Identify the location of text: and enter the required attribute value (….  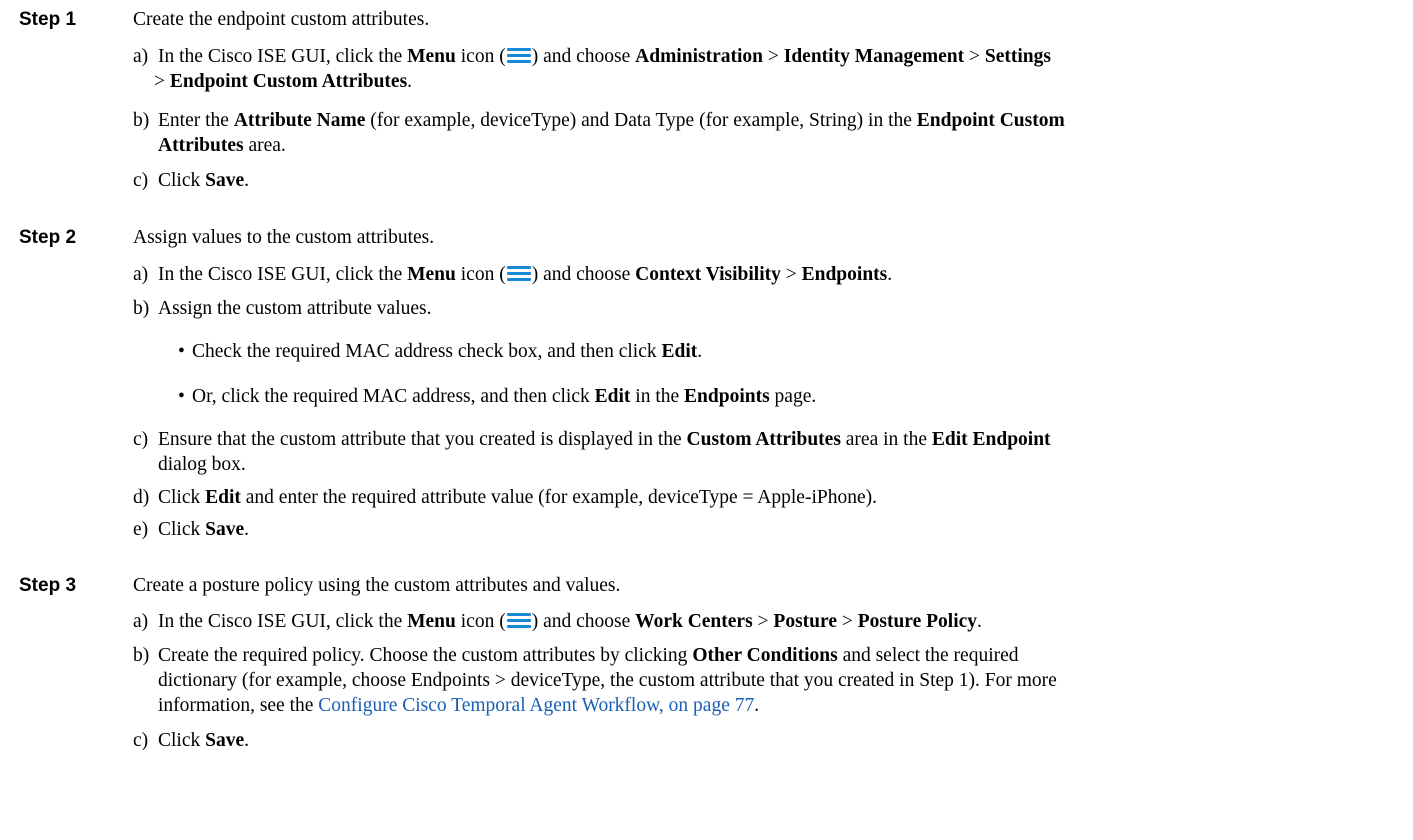
(558, 497).